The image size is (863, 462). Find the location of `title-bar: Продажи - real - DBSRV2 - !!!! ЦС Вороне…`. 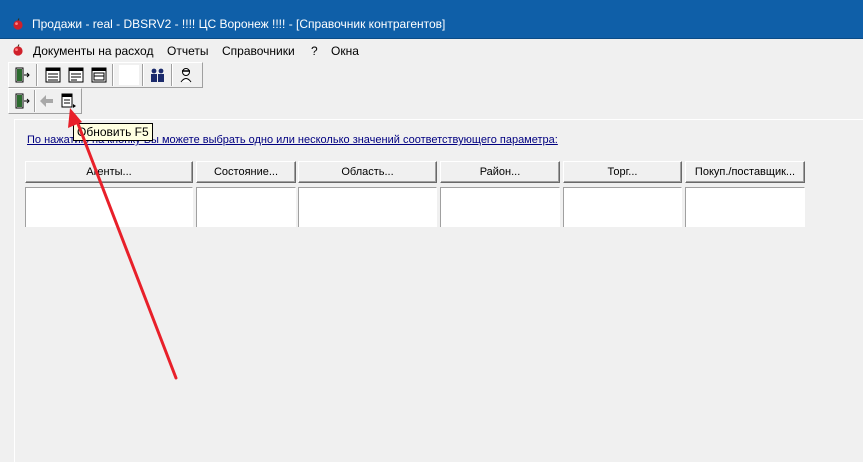

title-bar: Продажи - real - DBSRV2 - !!!! ЦС Вороне… is located at coordinates (431, 19).